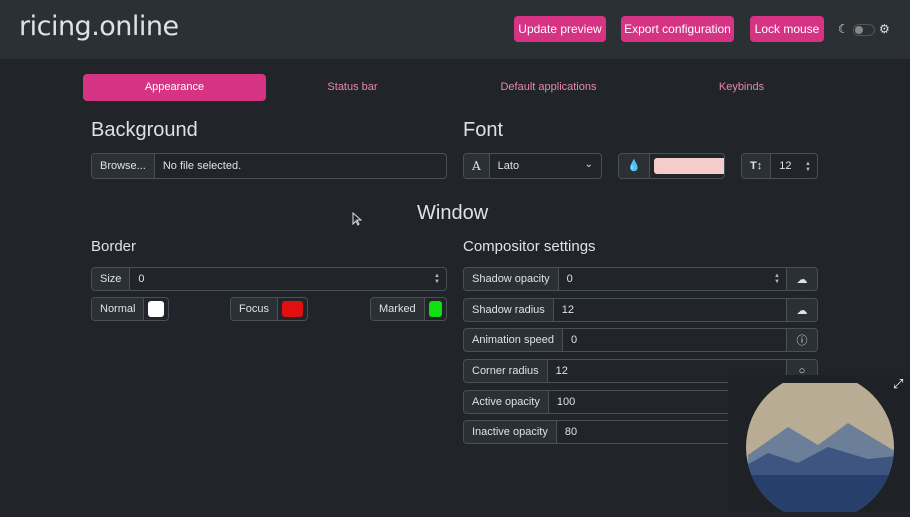  Describe the element at coordinates (510, 432) in the screenshot. I see `inactive-opacity-label: Inactive opacity` at that location.